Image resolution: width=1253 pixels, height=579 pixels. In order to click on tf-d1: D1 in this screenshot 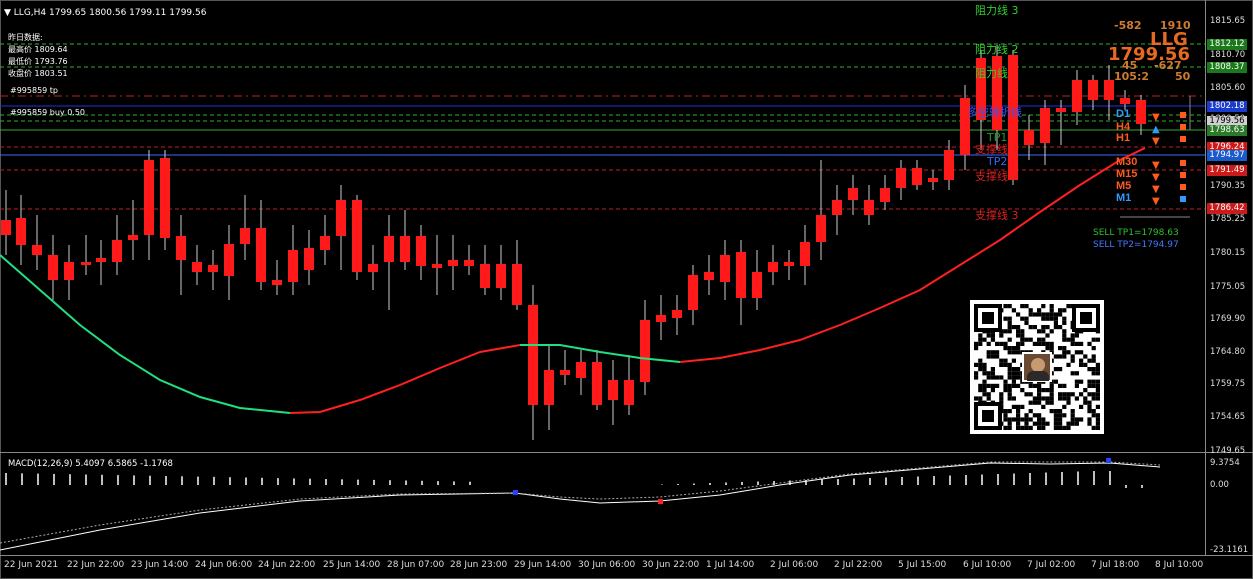, I will do `click(1123, 114)`.